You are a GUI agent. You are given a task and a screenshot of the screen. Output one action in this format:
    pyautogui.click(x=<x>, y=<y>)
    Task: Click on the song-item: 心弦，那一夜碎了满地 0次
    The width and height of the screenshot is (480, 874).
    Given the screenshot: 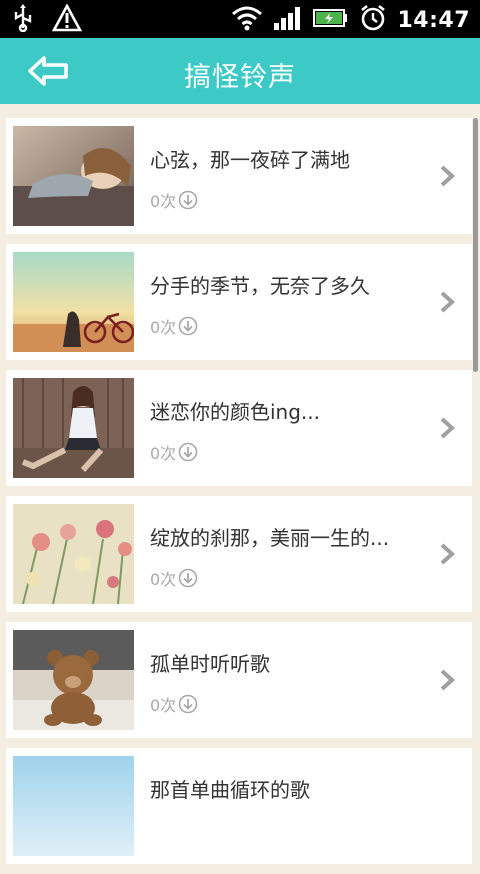 What is the action you would take?
    pyautogui.click(x=239, y=176)
    